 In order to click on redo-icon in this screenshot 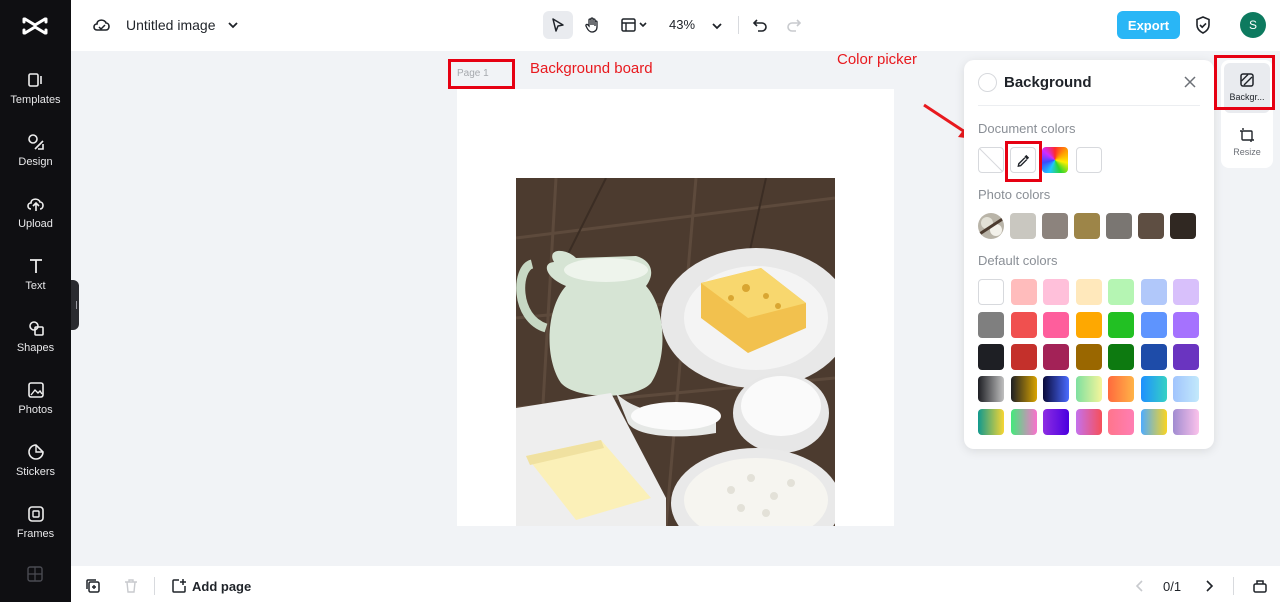, I will do `click(794, 25)`.